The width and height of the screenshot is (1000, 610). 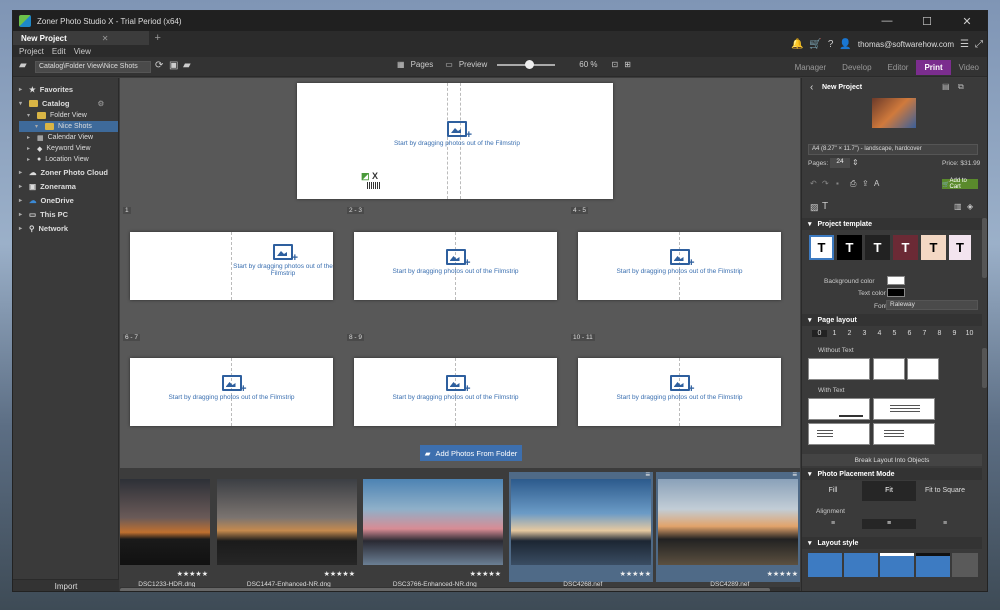 I want to click on new-folder-icon: ▰, so click(x=187, y=65).